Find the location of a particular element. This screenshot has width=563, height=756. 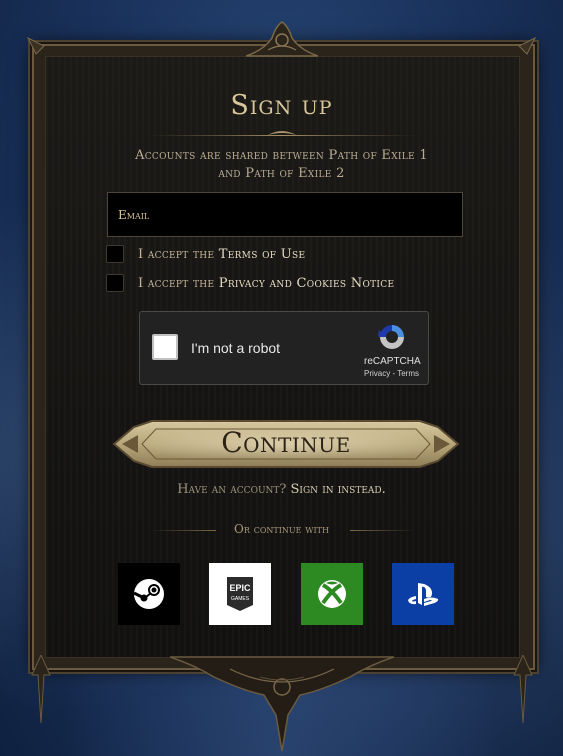

epic-label: EPIC is located at coordinates (240, 588).